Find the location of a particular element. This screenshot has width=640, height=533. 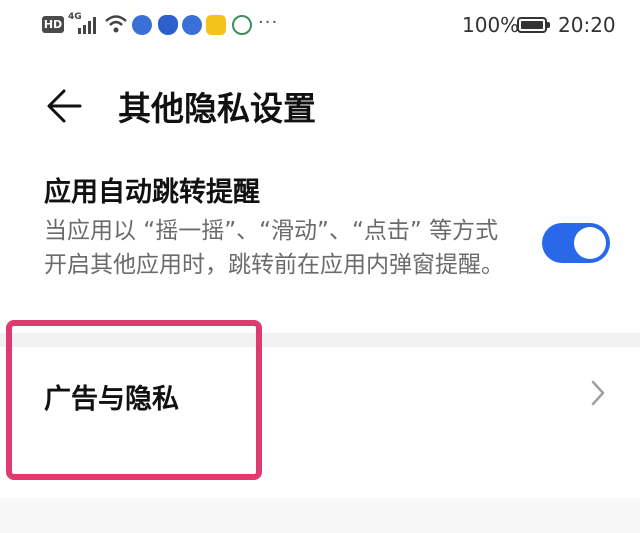

setting-title: 应用自动跳转提醒 is located at coordinates (152, 192).